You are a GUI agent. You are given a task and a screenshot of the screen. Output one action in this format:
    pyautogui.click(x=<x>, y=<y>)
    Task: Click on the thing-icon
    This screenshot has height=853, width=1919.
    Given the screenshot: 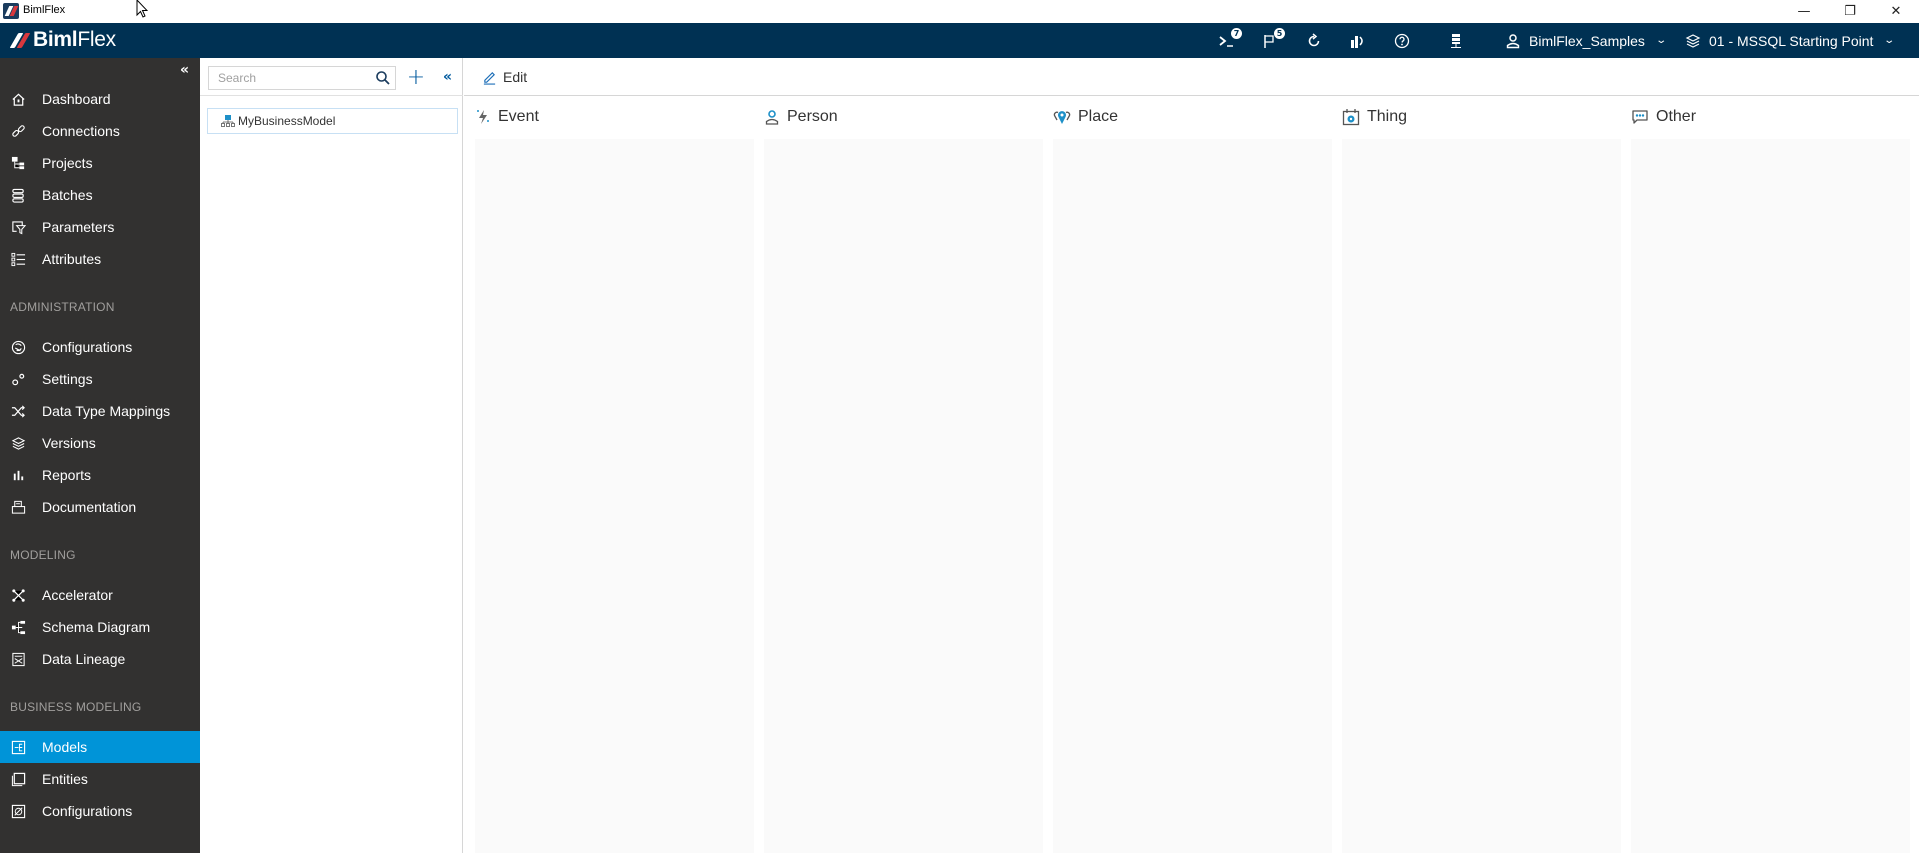 What is the action you would take?
    pyautogui.click(x=1351, y=117)
    